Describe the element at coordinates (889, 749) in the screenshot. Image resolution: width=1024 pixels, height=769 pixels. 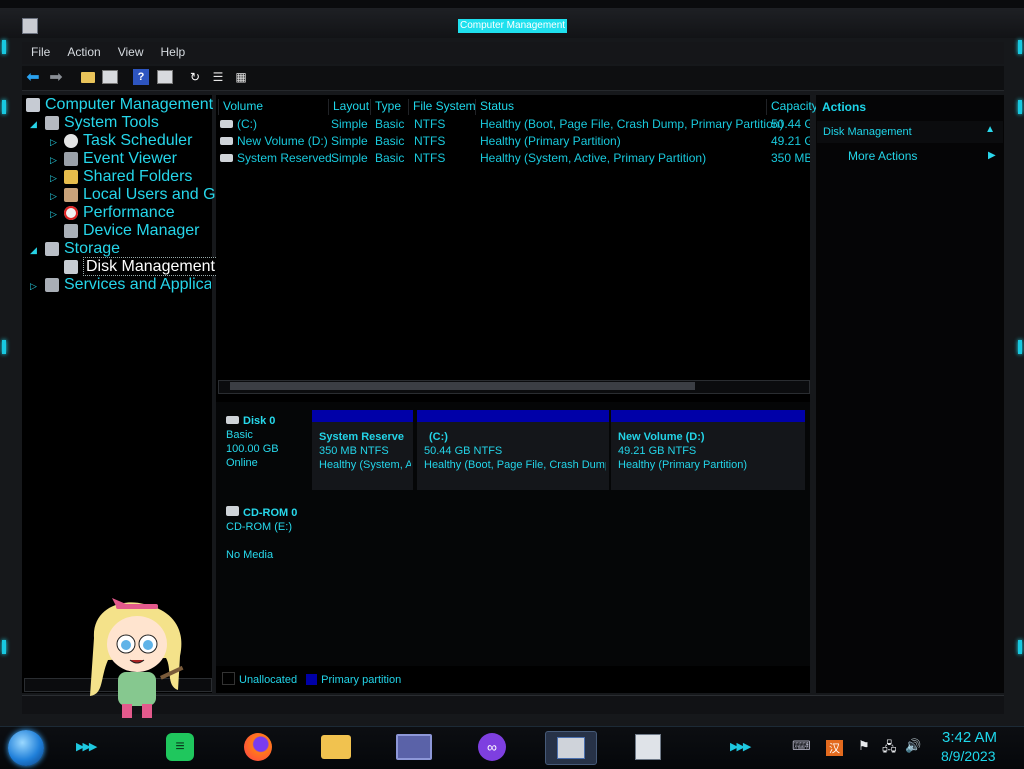
I see `network-icon: 🖧` at that location.